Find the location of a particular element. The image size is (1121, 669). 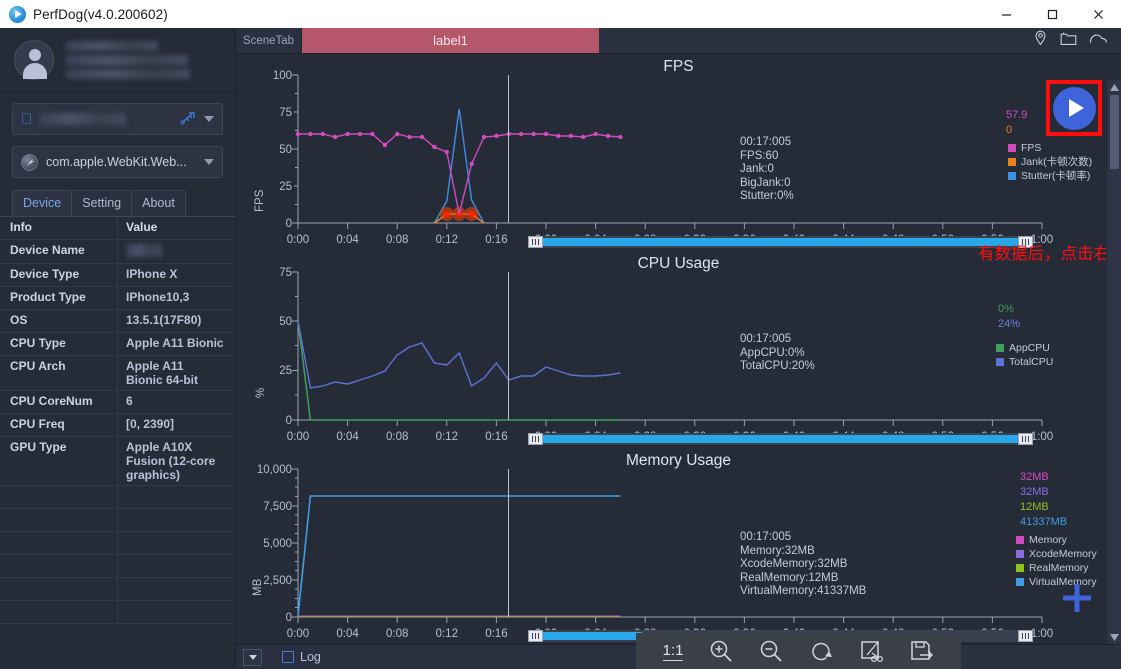

tab-device: Device is located at coordinates (42, 203).